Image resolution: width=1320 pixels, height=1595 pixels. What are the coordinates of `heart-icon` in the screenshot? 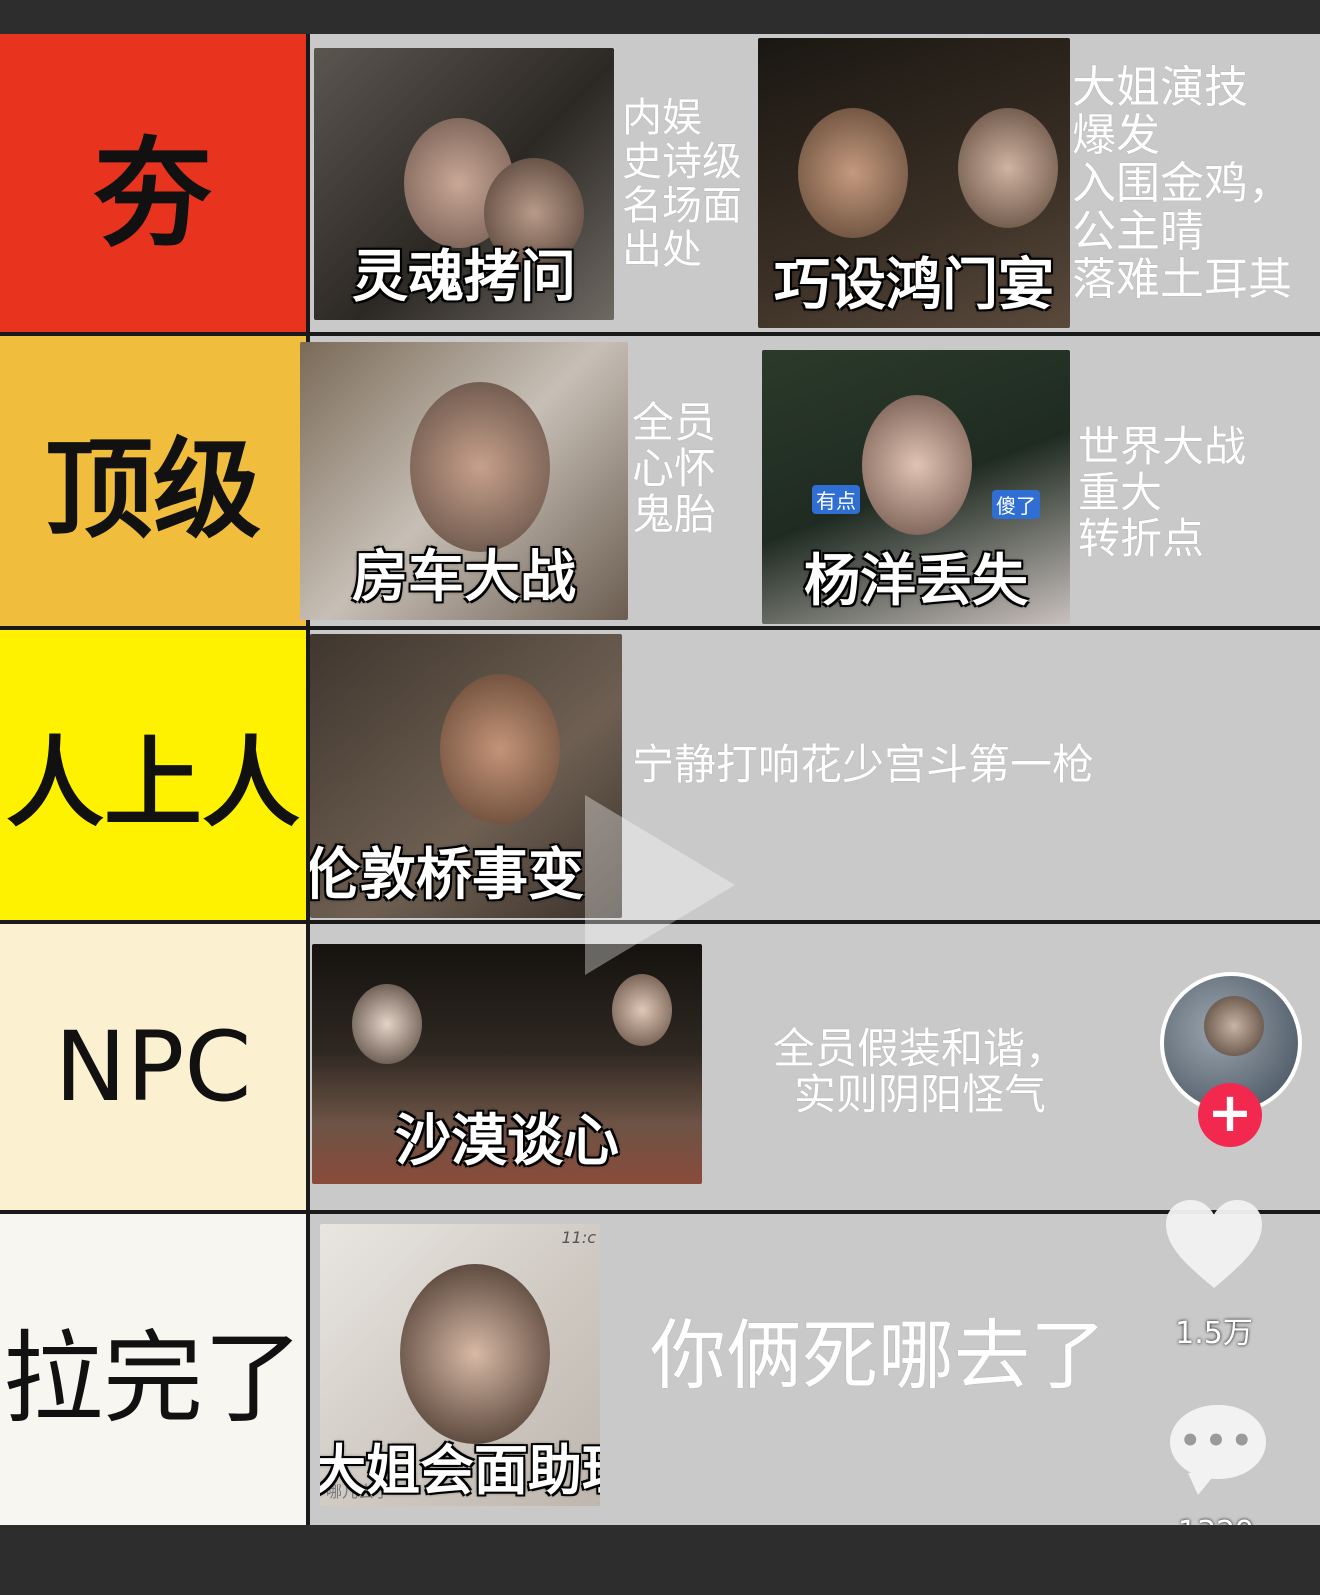 It's located at (1214, 1244).